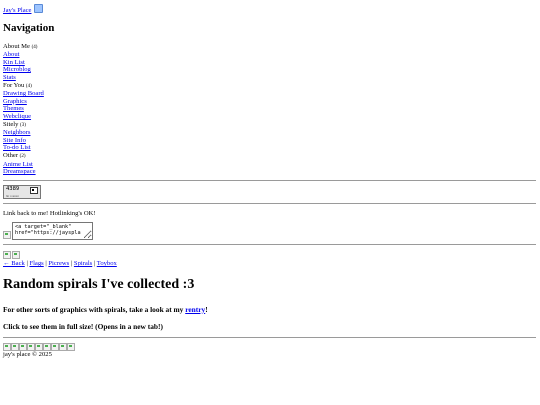  Describe the element at coordinates (9, 77) in the screenshot. I see `nav-link-stats: Stats` at that location.